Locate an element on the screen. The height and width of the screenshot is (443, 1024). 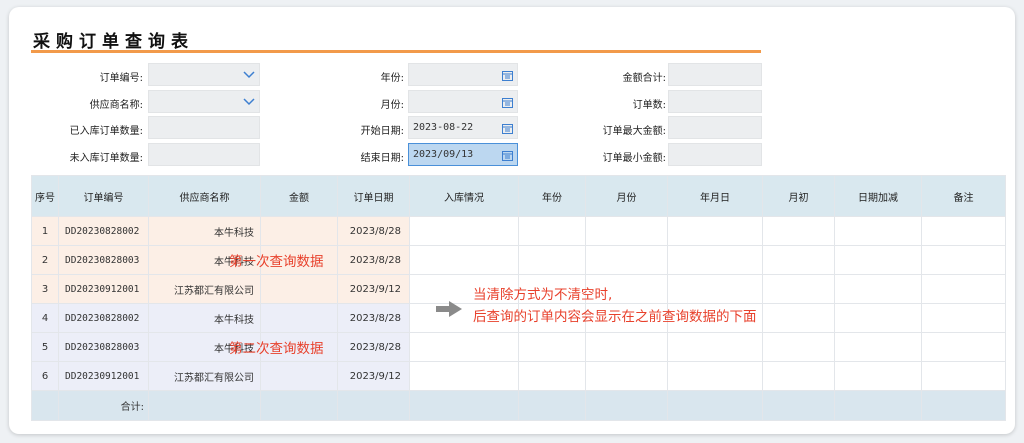
table-row: 6 DD20230912001 江苏都汇有限公司 2023/9/12 is located at coordinates (518, 376).